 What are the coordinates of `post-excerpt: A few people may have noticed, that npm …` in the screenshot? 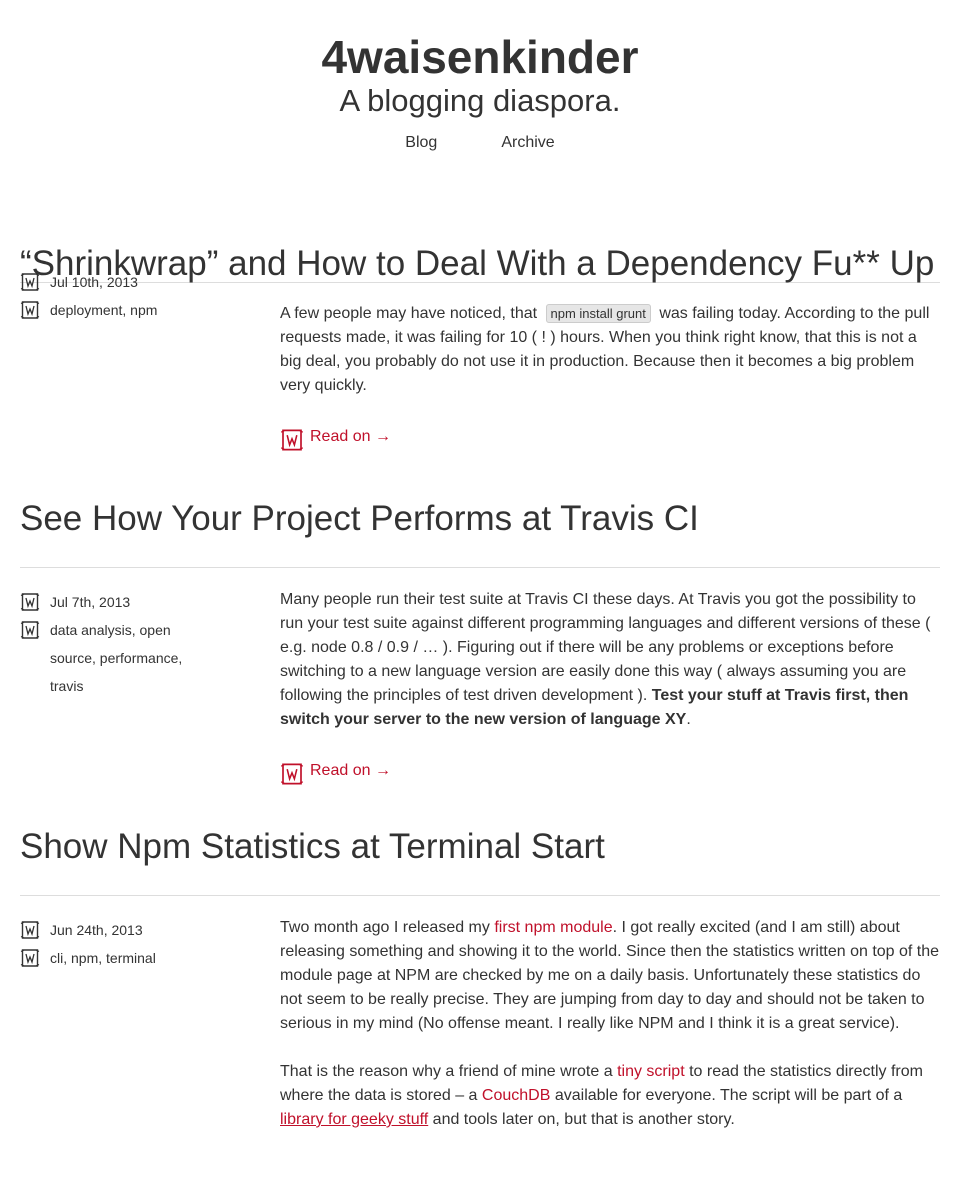 It's located at (610, 367).